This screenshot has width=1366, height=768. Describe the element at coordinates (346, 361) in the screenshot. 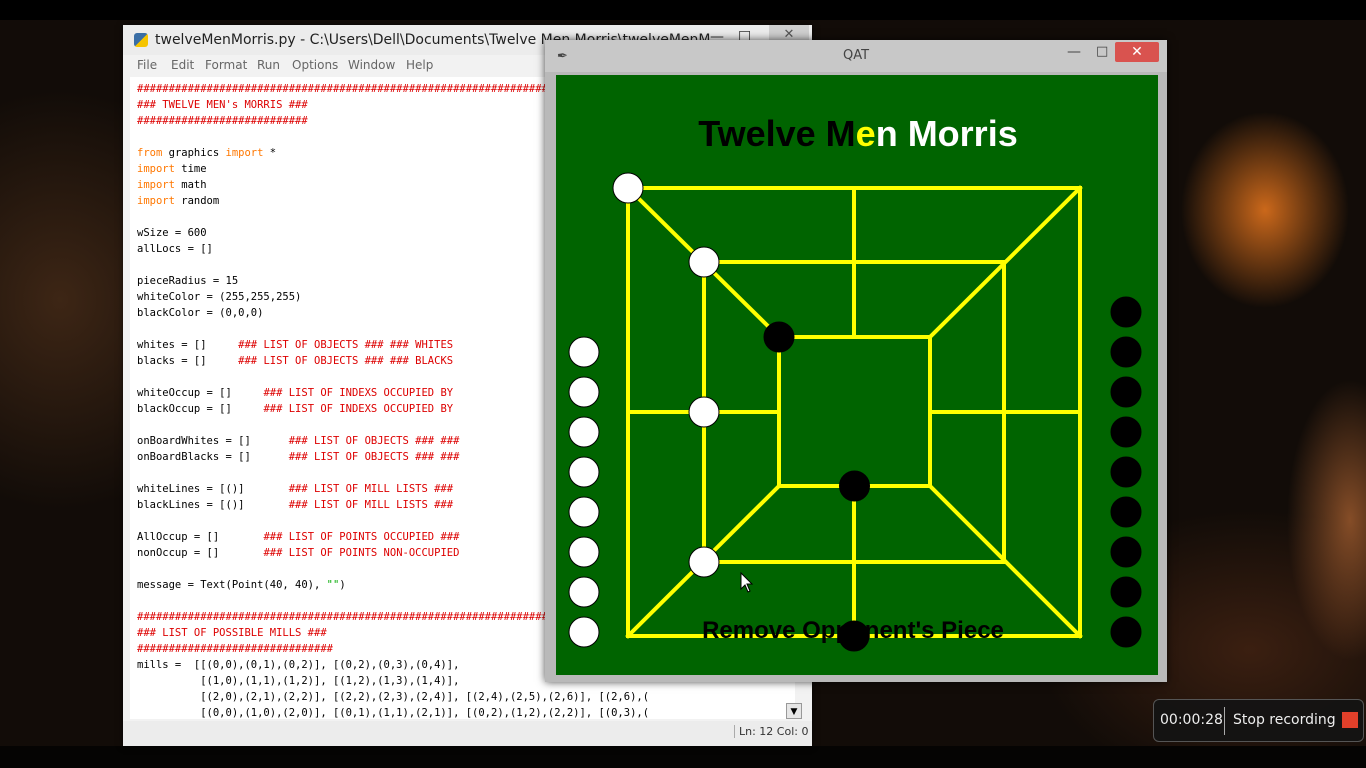

I see `code-token: ### LIST OF OBJECTS ### ### BLACKS` at that location.